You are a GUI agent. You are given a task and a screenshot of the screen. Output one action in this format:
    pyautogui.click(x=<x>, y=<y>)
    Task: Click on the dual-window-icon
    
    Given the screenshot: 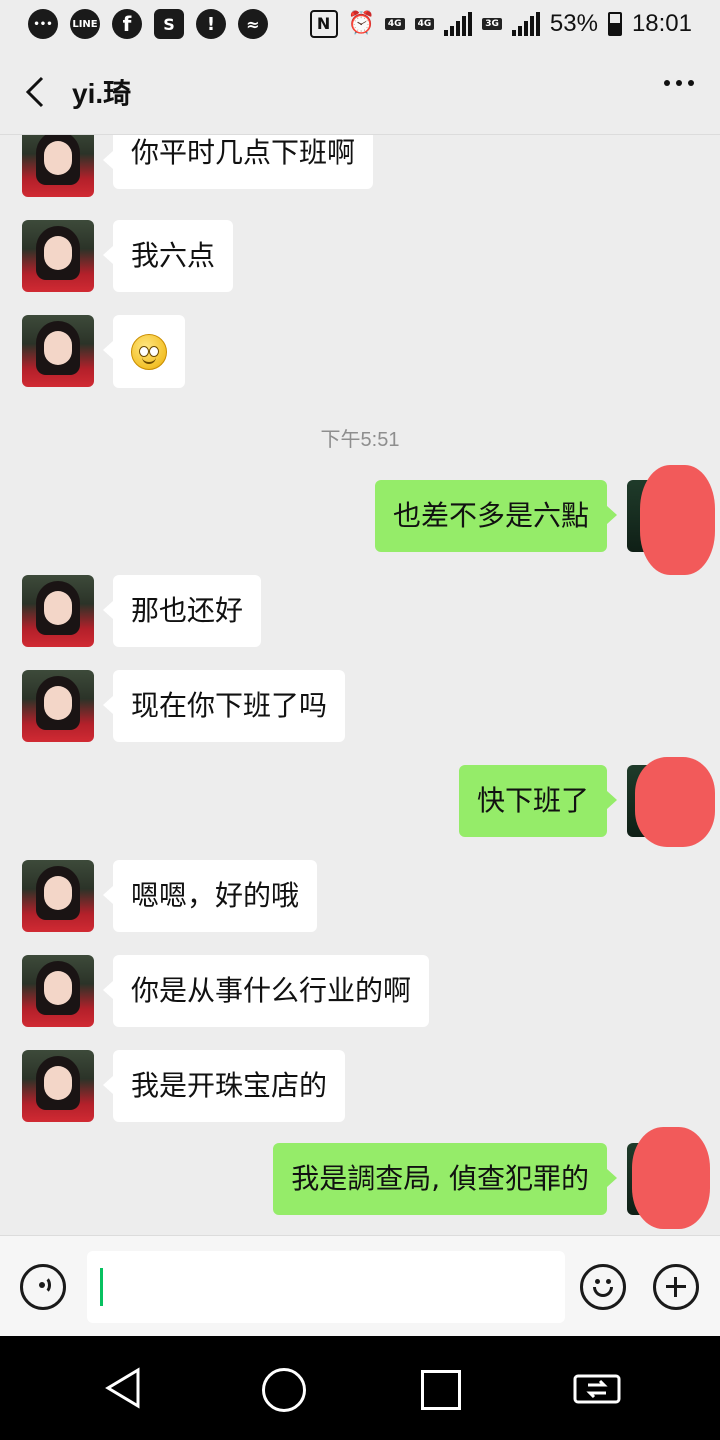 What is the action you would take?
    pyautogui.click(x=597, y=1389)
    